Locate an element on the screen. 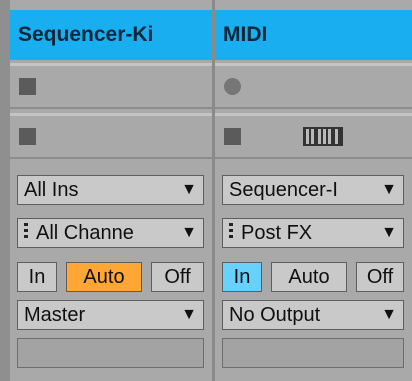 The width and height of the screenshot is (412, 381). track-title: Sequencer-Ki is located at coordinates (111, 35).